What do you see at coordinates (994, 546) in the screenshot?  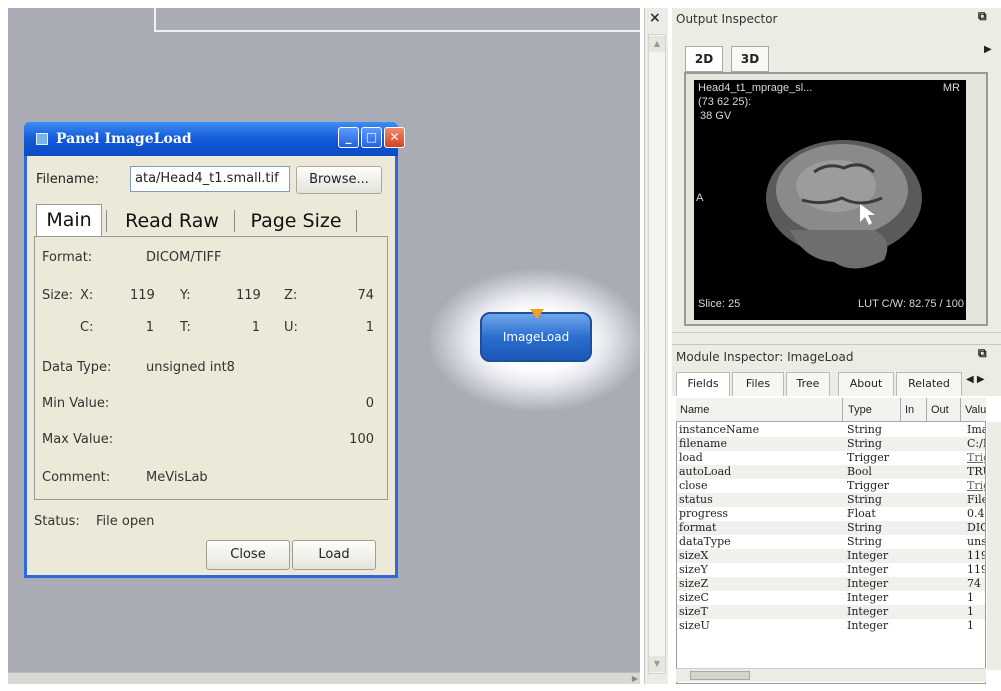 I see `table-vertical-scrollbar` at bounding box center [994, 546].